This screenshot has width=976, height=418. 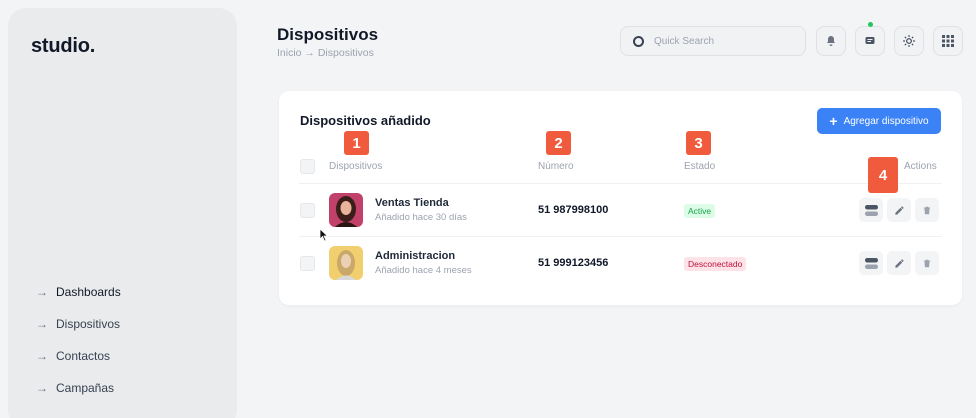 What do you see at coordinates (325, 53) in the screenshot?
I see `breadcrumb: Inicio → Dispositivos` at bounding box center [325, 53].